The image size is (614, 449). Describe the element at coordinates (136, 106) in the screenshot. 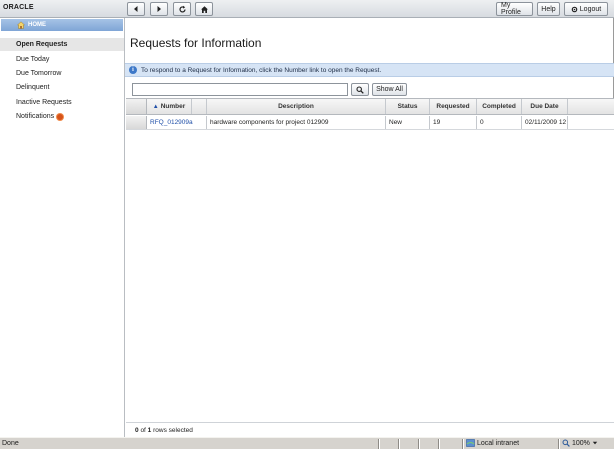

I see `row-select-header` at that location.